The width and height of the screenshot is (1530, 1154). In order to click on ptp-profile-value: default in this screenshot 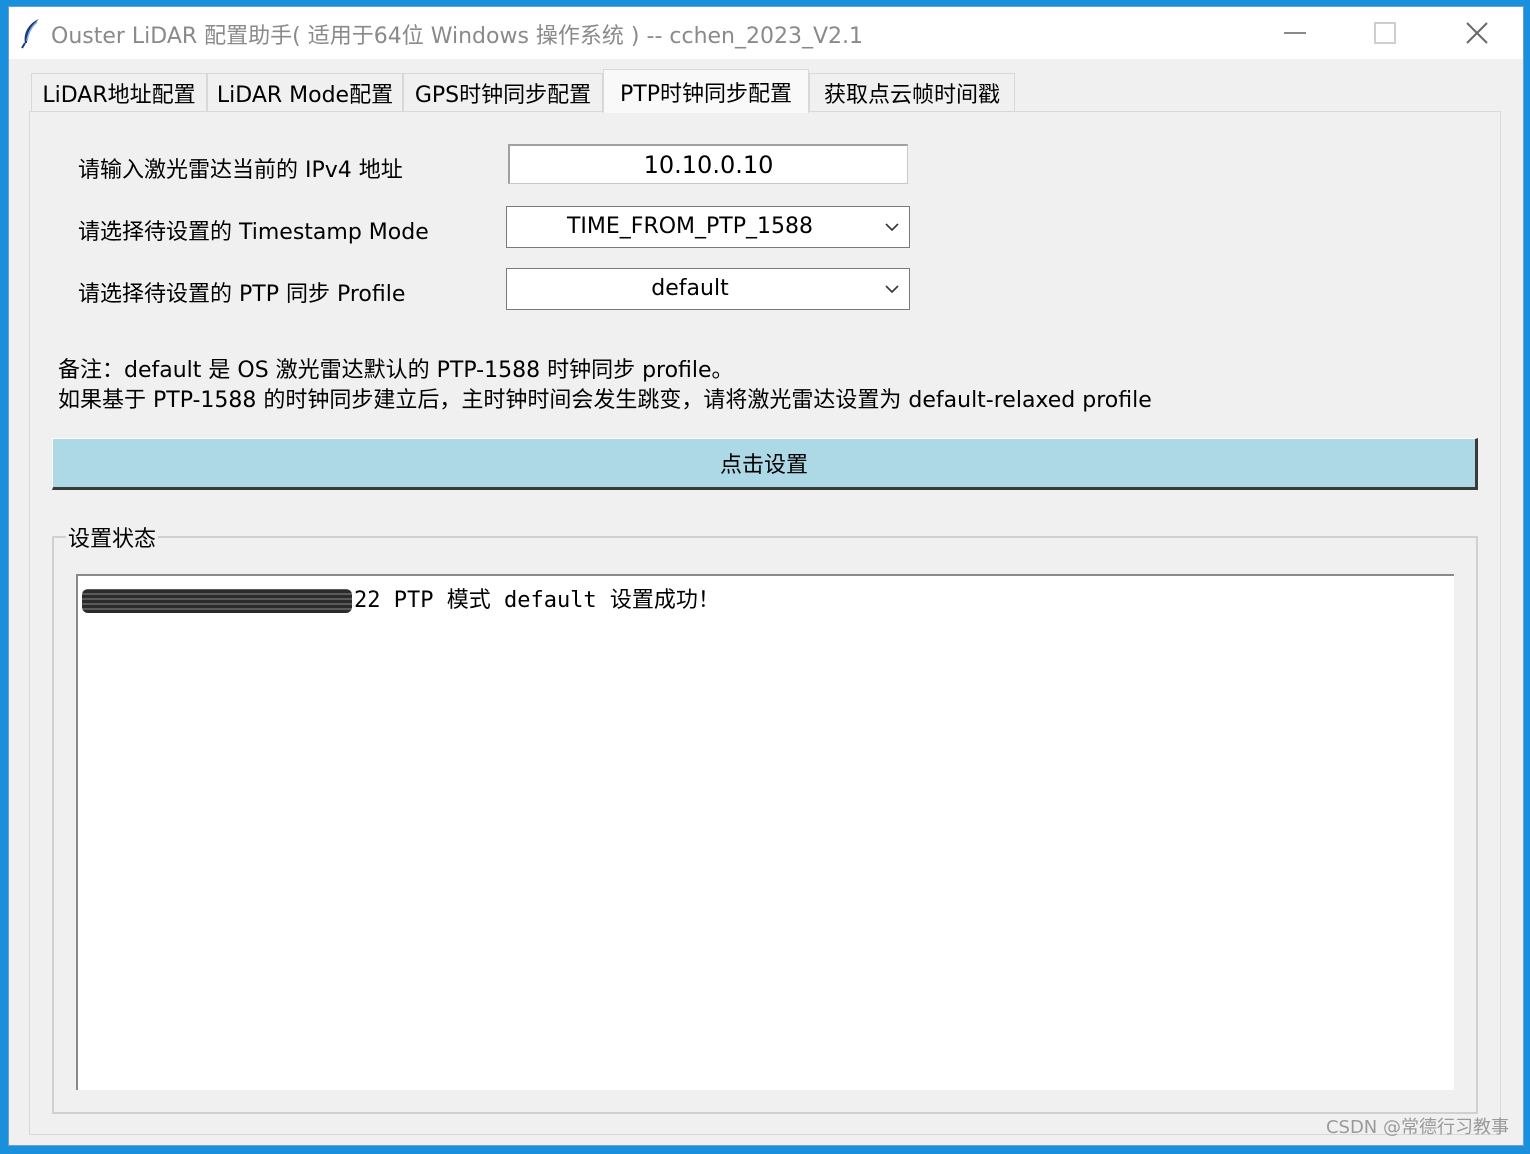, I will do `click(690, 288)`.